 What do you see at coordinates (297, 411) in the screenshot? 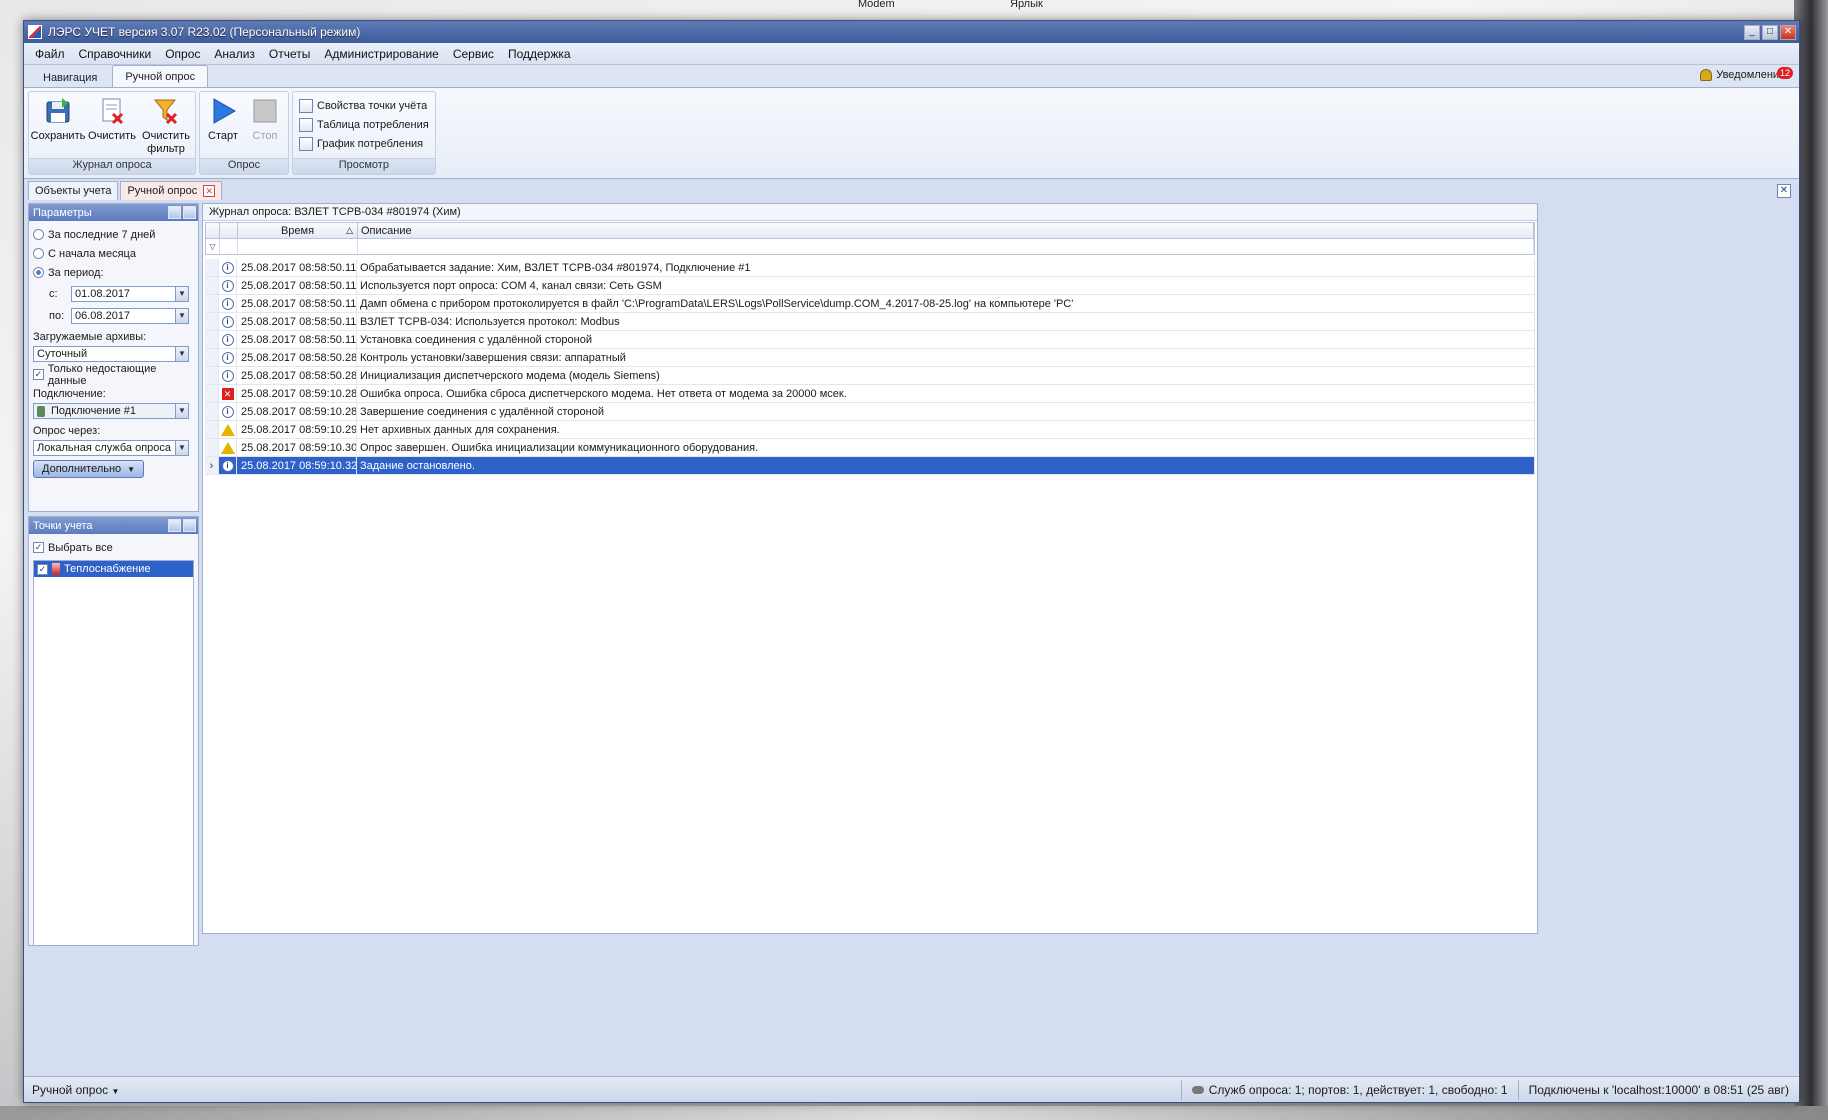
I see `row-time: 25.08.2017 08:59:10.288` at bounding box center [297, 411].